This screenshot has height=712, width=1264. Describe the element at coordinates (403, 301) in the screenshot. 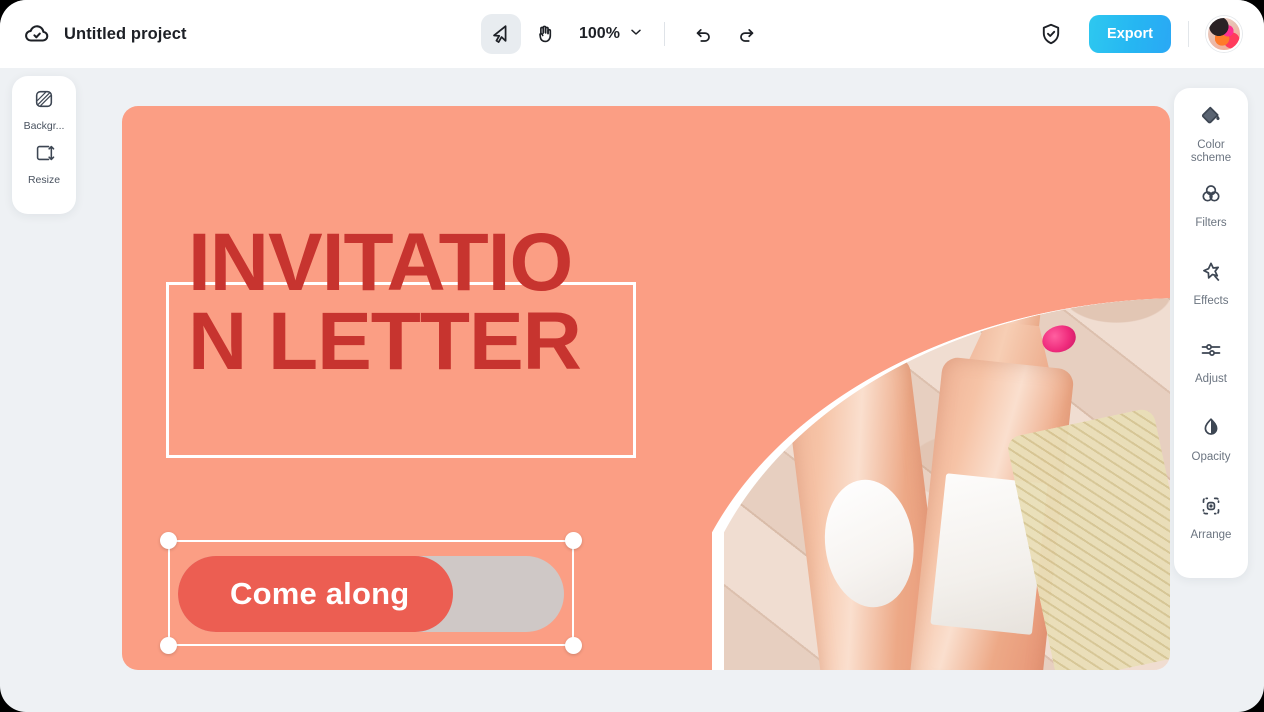

I see `heading-text: INVITATION LETTER` at that location.